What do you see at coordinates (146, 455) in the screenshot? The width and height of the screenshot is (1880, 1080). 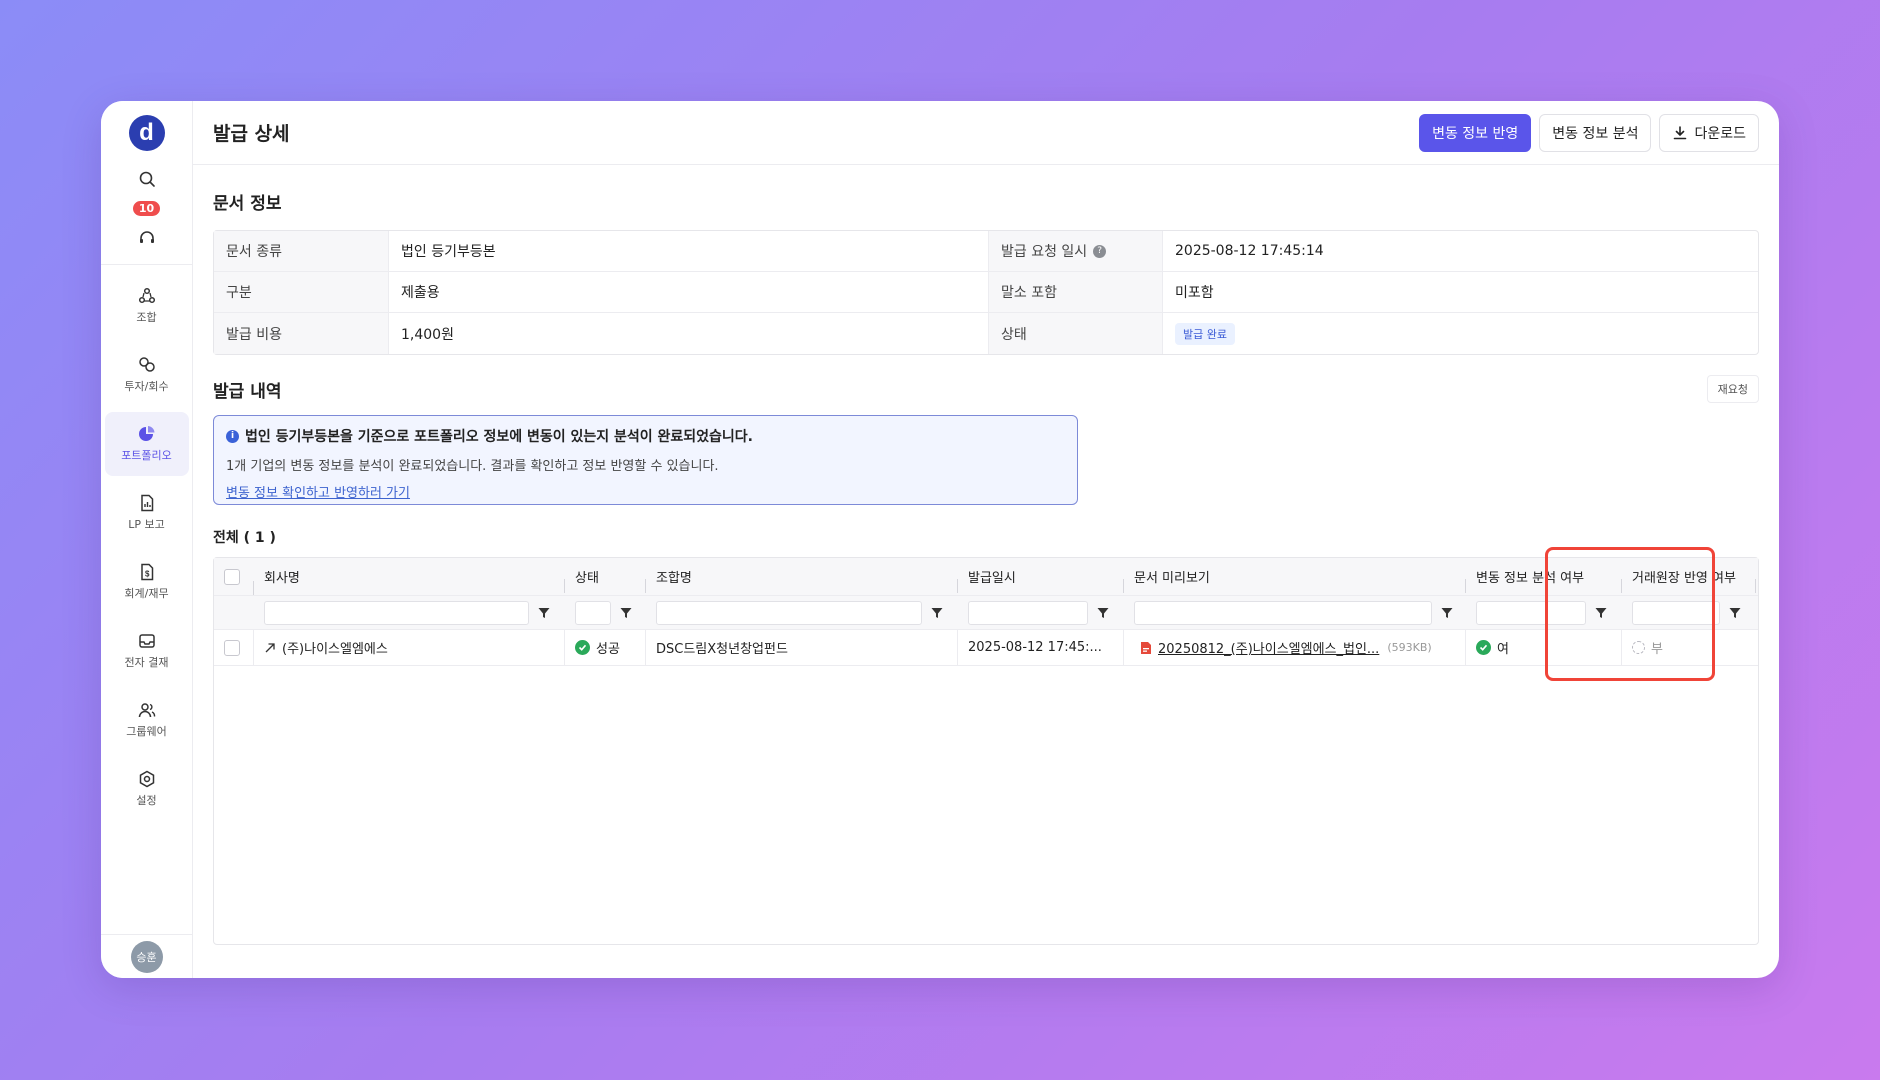 I see `sidebar-item-label: 포트폴리오` at bounding box center [146, 455].